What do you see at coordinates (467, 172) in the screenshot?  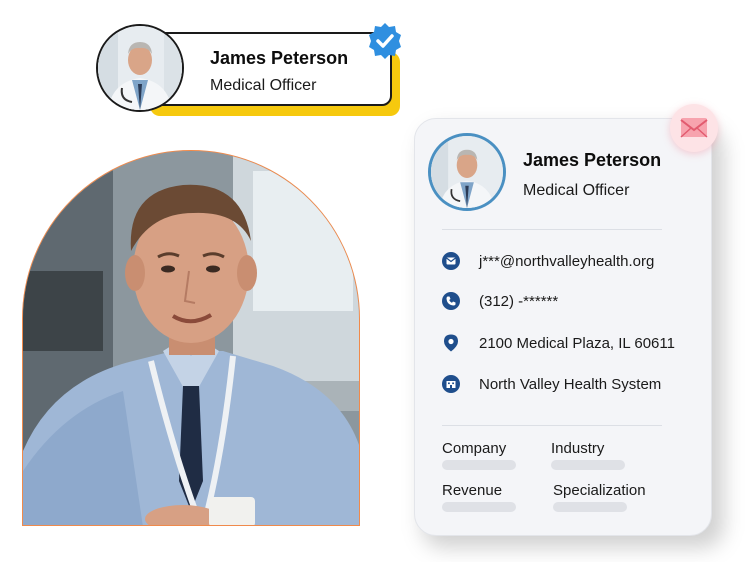 I see `profile-card-avatar` at bounding box center [467, 172].